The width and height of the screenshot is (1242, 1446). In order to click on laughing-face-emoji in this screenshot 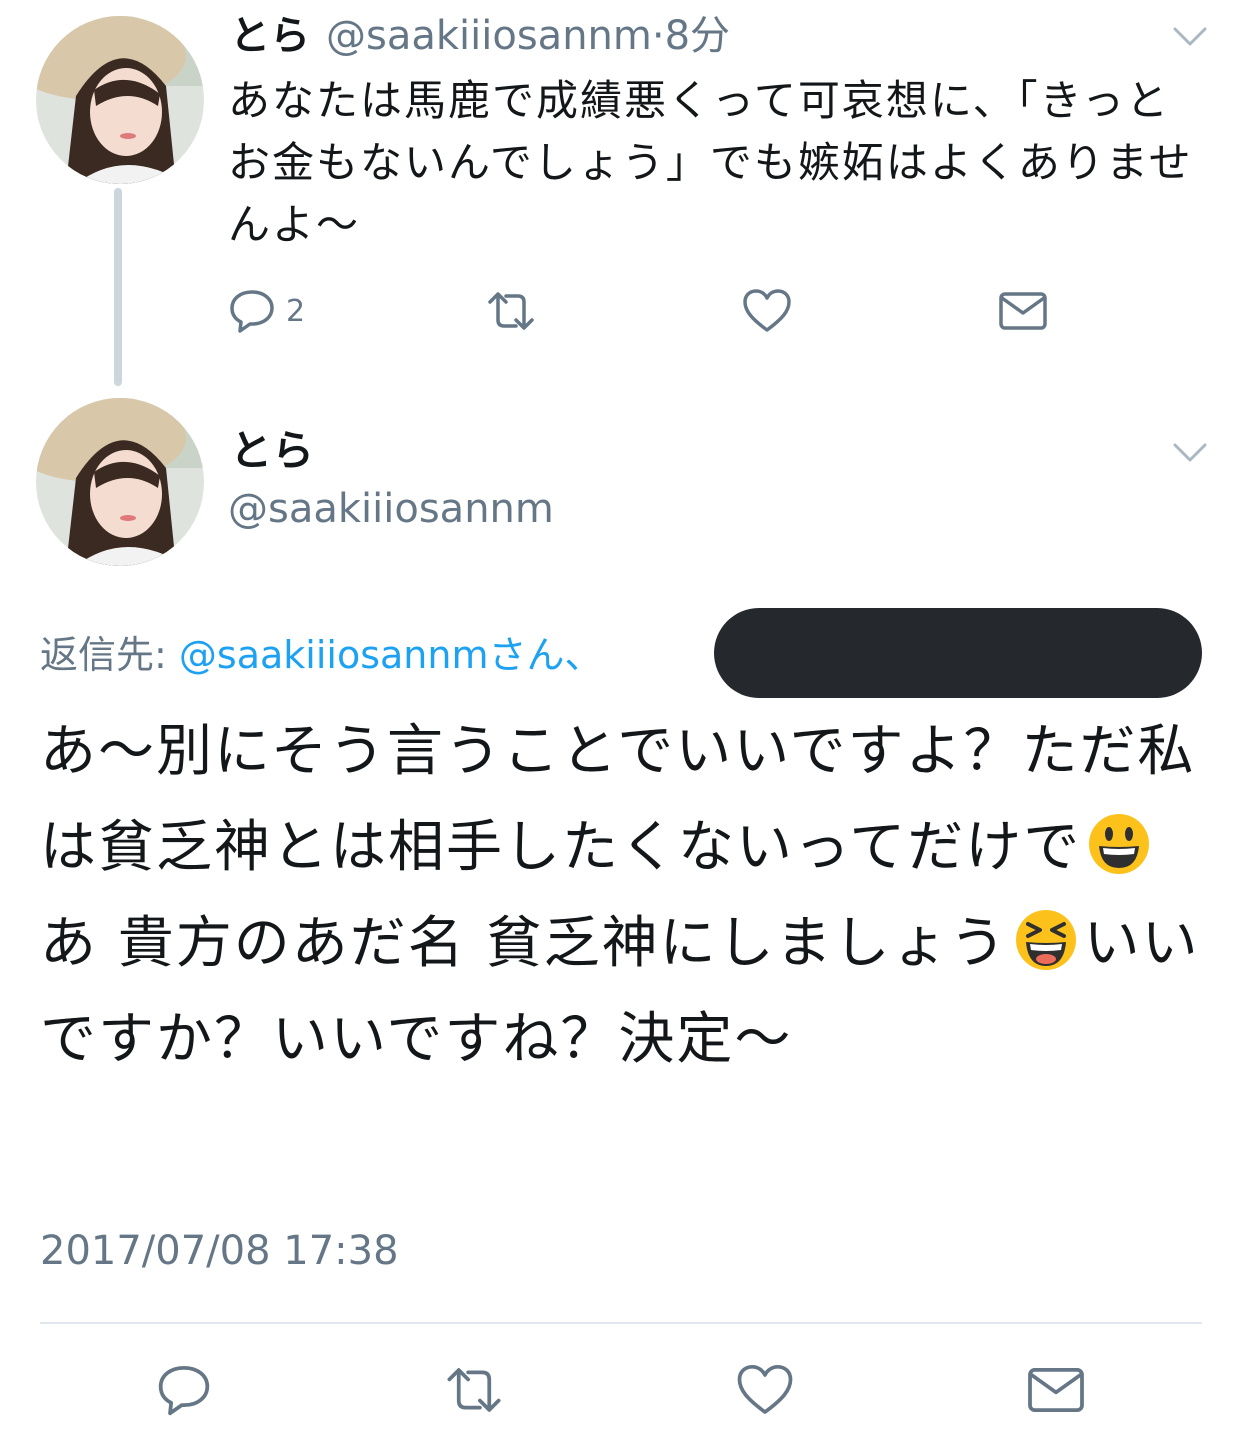, I will do `click(1046, 938)`.